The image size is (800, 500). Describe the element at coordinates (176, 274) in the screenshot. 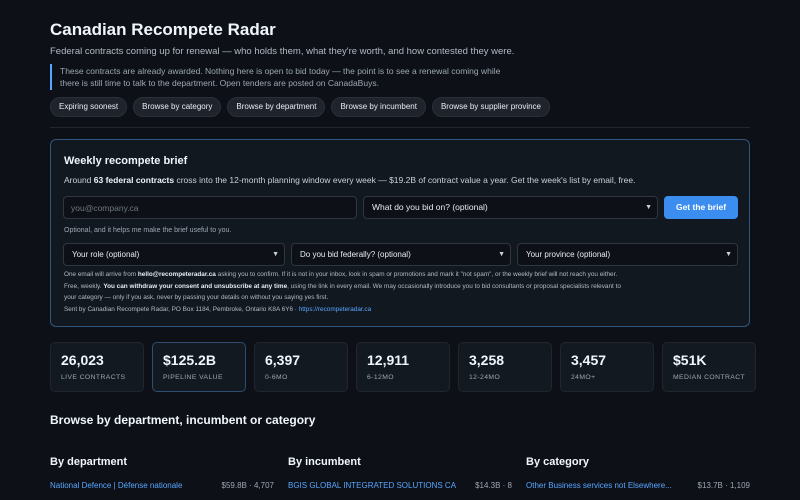

I see `sender-email: hello@recompeteradar.ca` at that location.